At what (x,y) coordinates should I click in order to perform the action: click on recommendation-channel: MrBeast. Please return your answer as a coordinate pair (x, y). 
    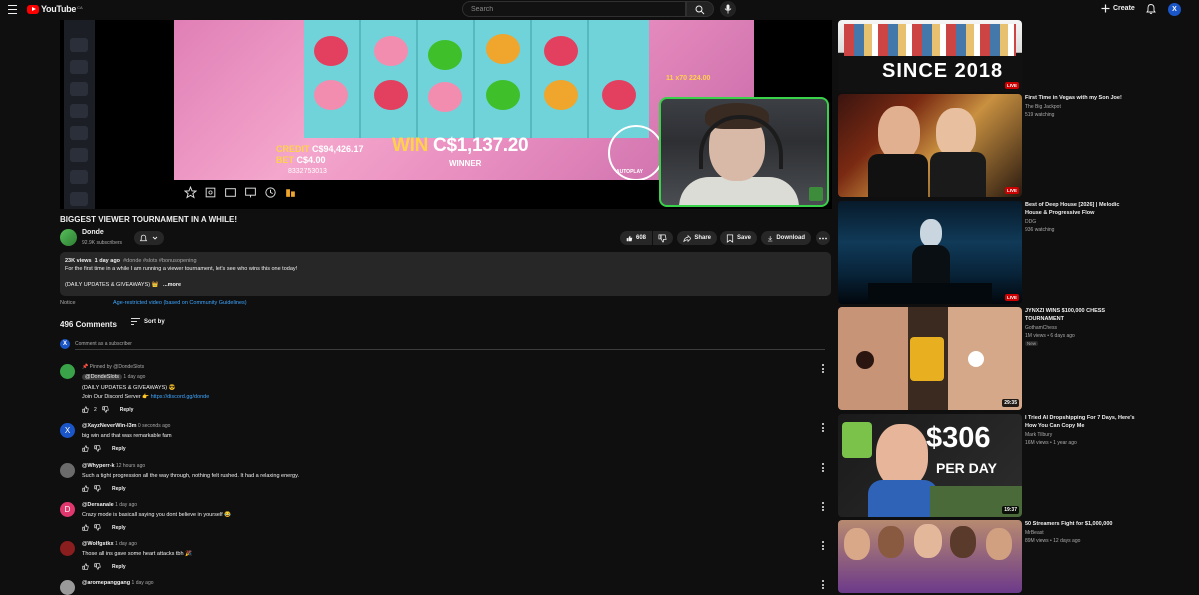
    Looking at the image, I should click on (1080, 533).